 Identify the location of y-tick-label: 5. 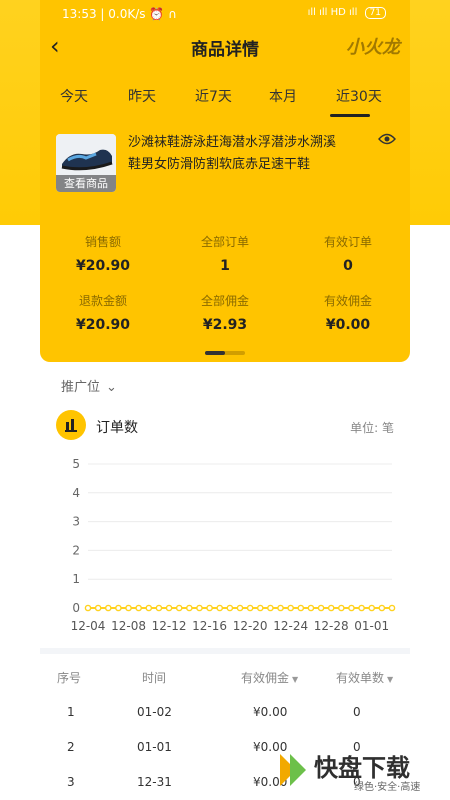
(76, 464).